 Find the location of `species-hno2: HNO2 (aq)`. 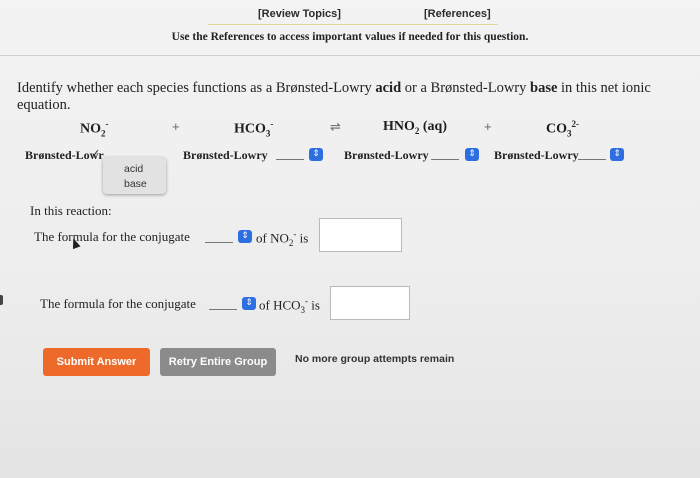

species-hno2: HNO2 (aq) is located at coordinates (415, 127).